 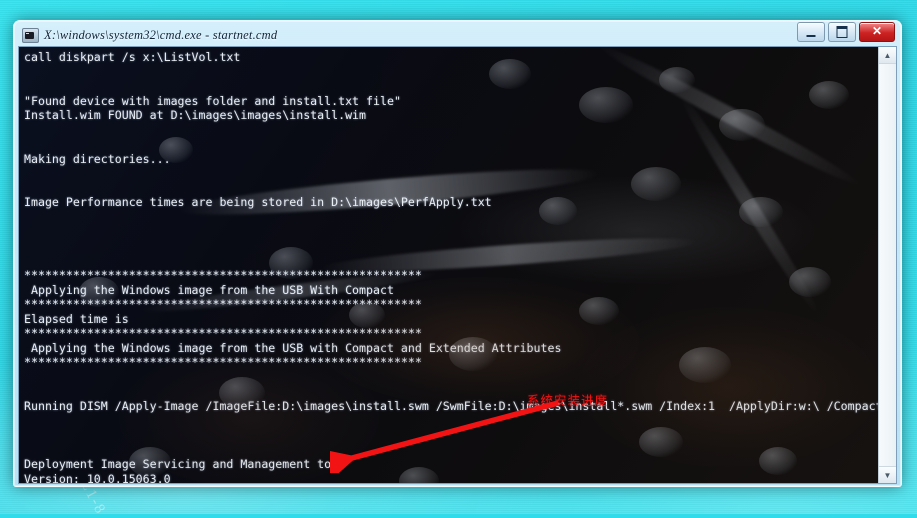 What do you see at coordinates (811, 32) in the screenshot?
I see `minimize-button` at bounding box center [811, 32].